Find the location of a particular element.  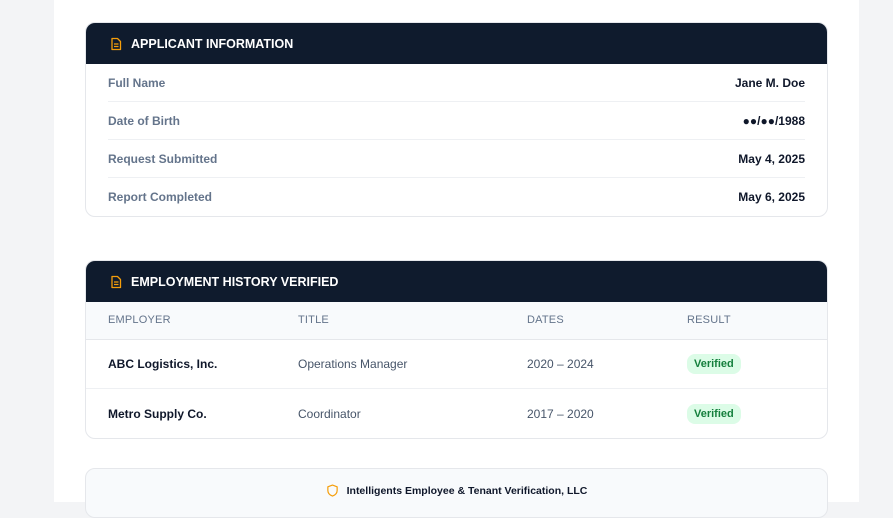

title-cell: Operations Manager is located at coordinates (353, 363).